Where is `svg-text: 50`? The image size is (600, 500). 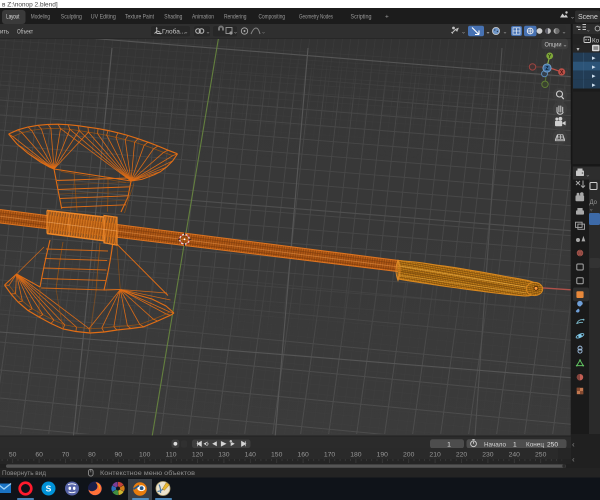 svg-text: 50 is located at coordinates (13, 455).